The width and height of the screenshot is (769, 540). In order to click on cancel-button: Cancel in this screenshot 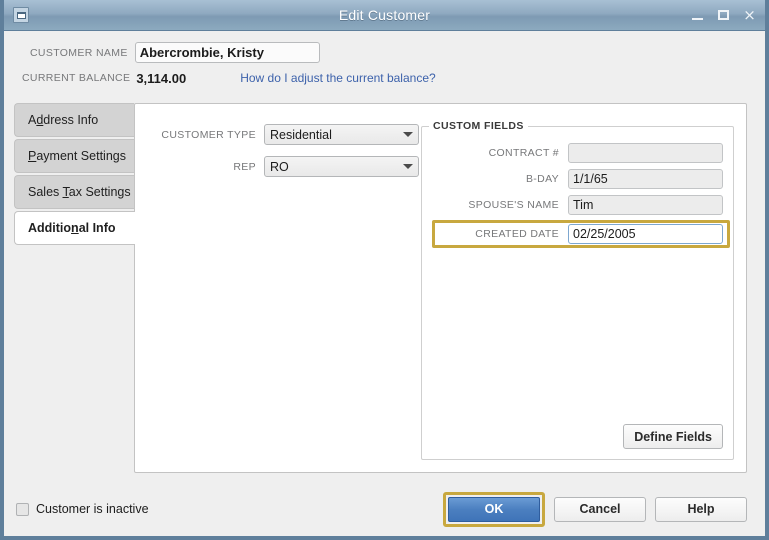, I will do `click(600, 509)`.